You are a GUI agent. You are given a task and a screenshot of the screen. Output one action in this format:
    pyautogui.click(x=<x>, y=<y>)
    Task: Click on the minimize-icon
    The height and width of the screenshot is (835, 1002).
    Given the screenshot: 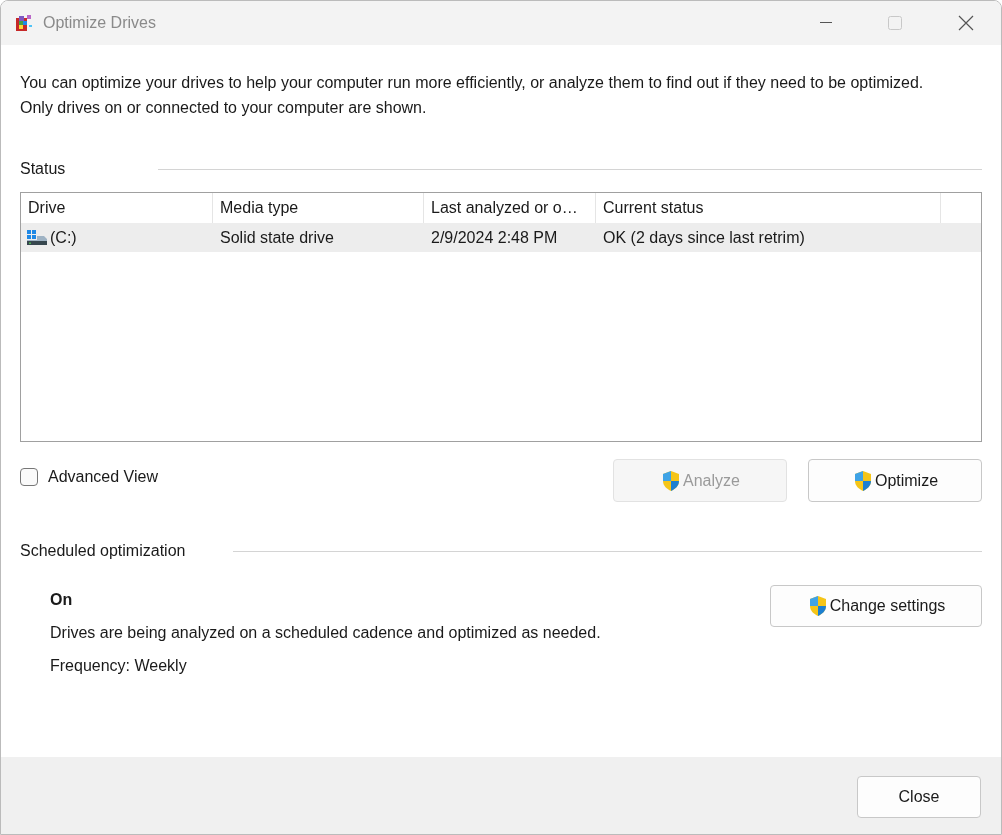 What is the action you would take?
    pyautogui.click(x=826, y=23)
    